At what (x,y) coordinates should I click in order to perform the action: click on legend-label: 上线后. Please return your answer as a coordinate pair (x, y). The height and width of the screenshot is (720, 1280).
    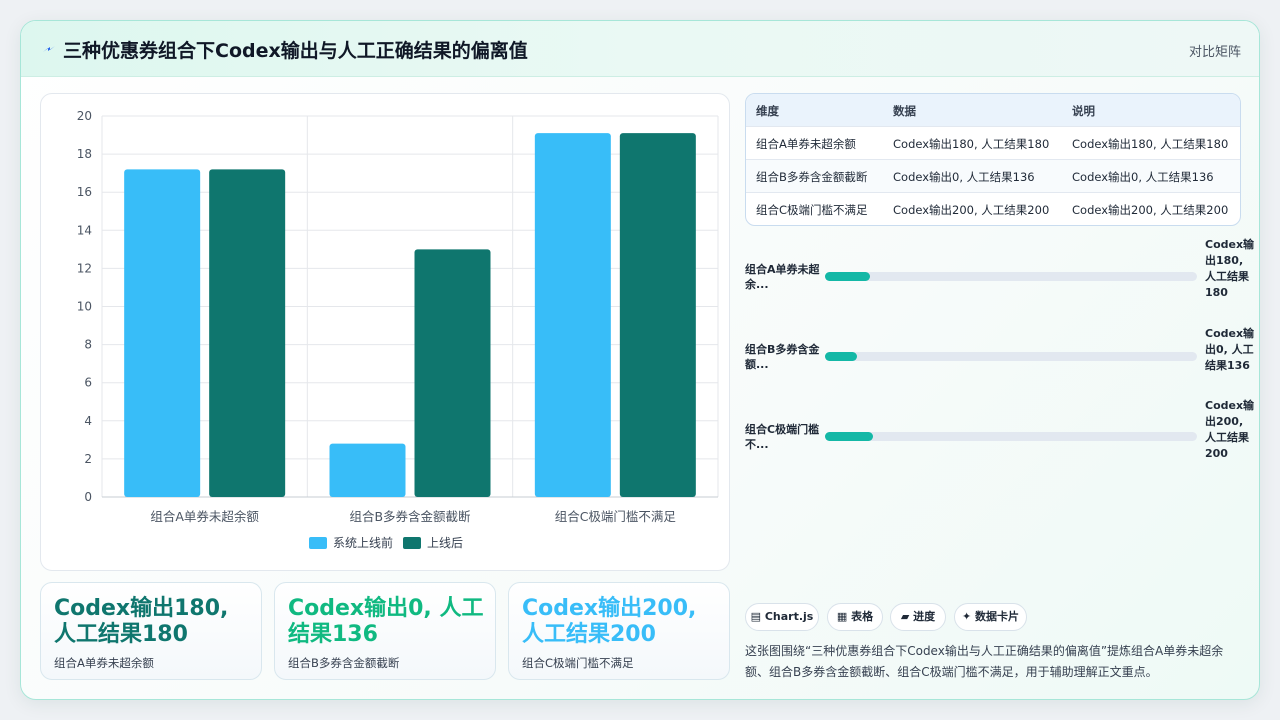
    Looking at the image, I should click on (445, 543).